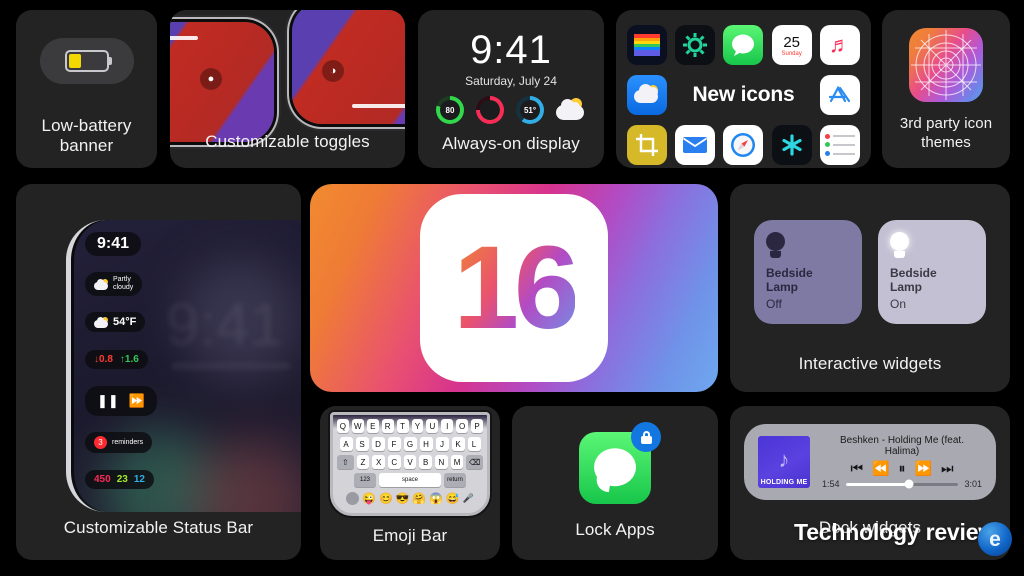 This screenshot has height=576, width=1024. What do you see at coordinates (615, 529) in the screenshot?
I see `tile-label-lock-apps: Lock Apps` at bounding box center [615, 529].